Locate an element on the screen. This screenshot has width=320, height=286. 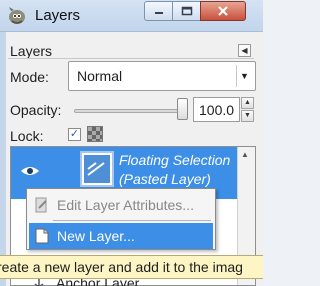
tooltip-text: reate a new layer and add it to the imag is located at coordinates (121, 267).